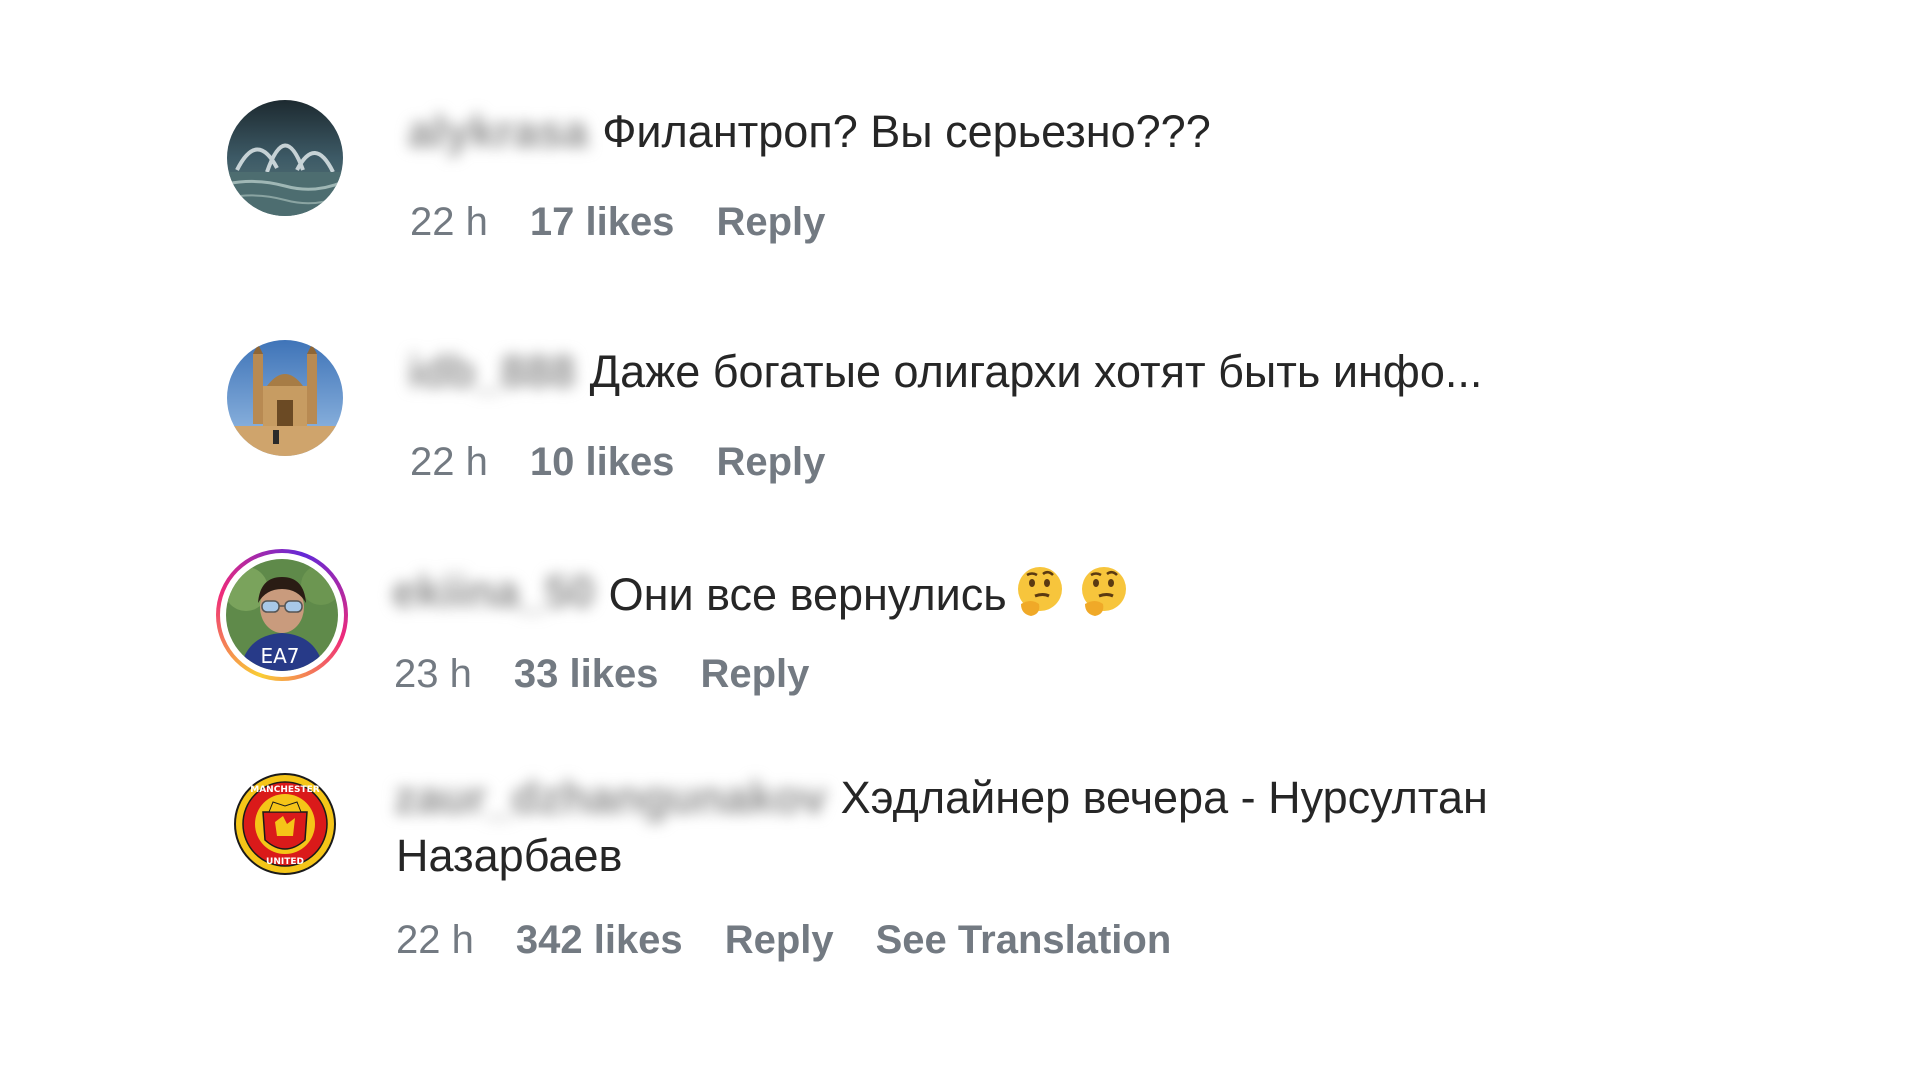 The width and height of the screenshot is (1920, 1080). I want to click on comment-meta: 23 h 33 likes Reply, so click(622, 674).